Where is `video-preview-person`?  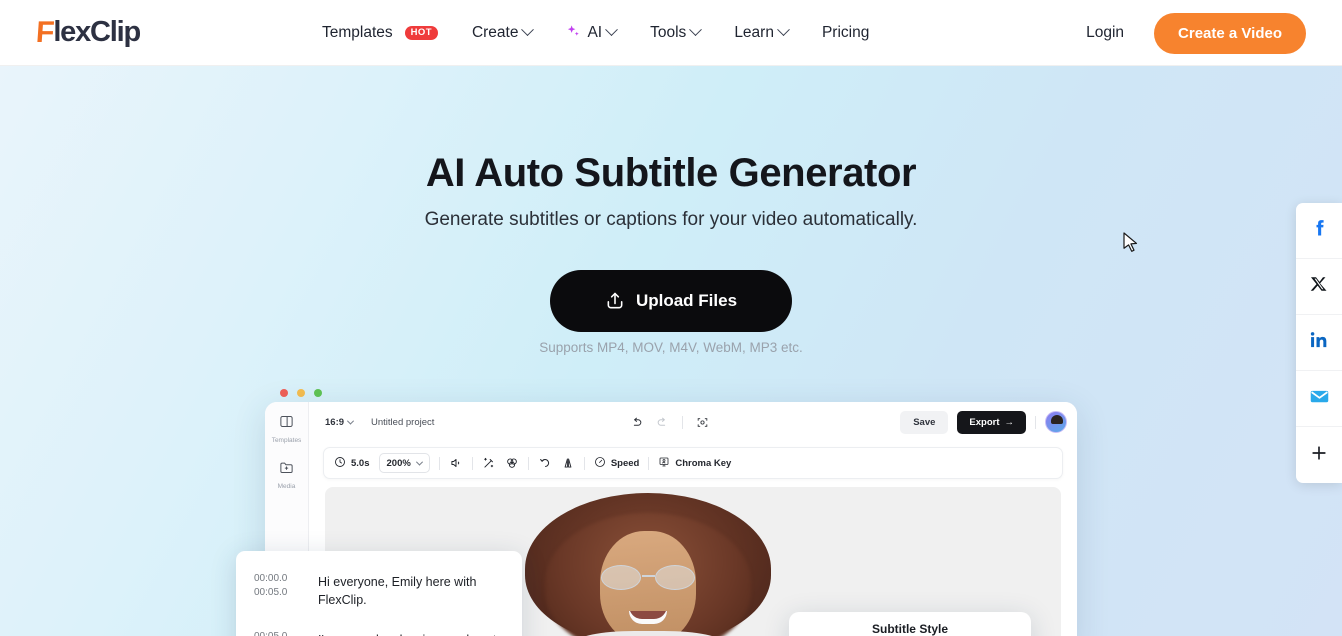
video-preview-person is located at coordinates (648, 561).